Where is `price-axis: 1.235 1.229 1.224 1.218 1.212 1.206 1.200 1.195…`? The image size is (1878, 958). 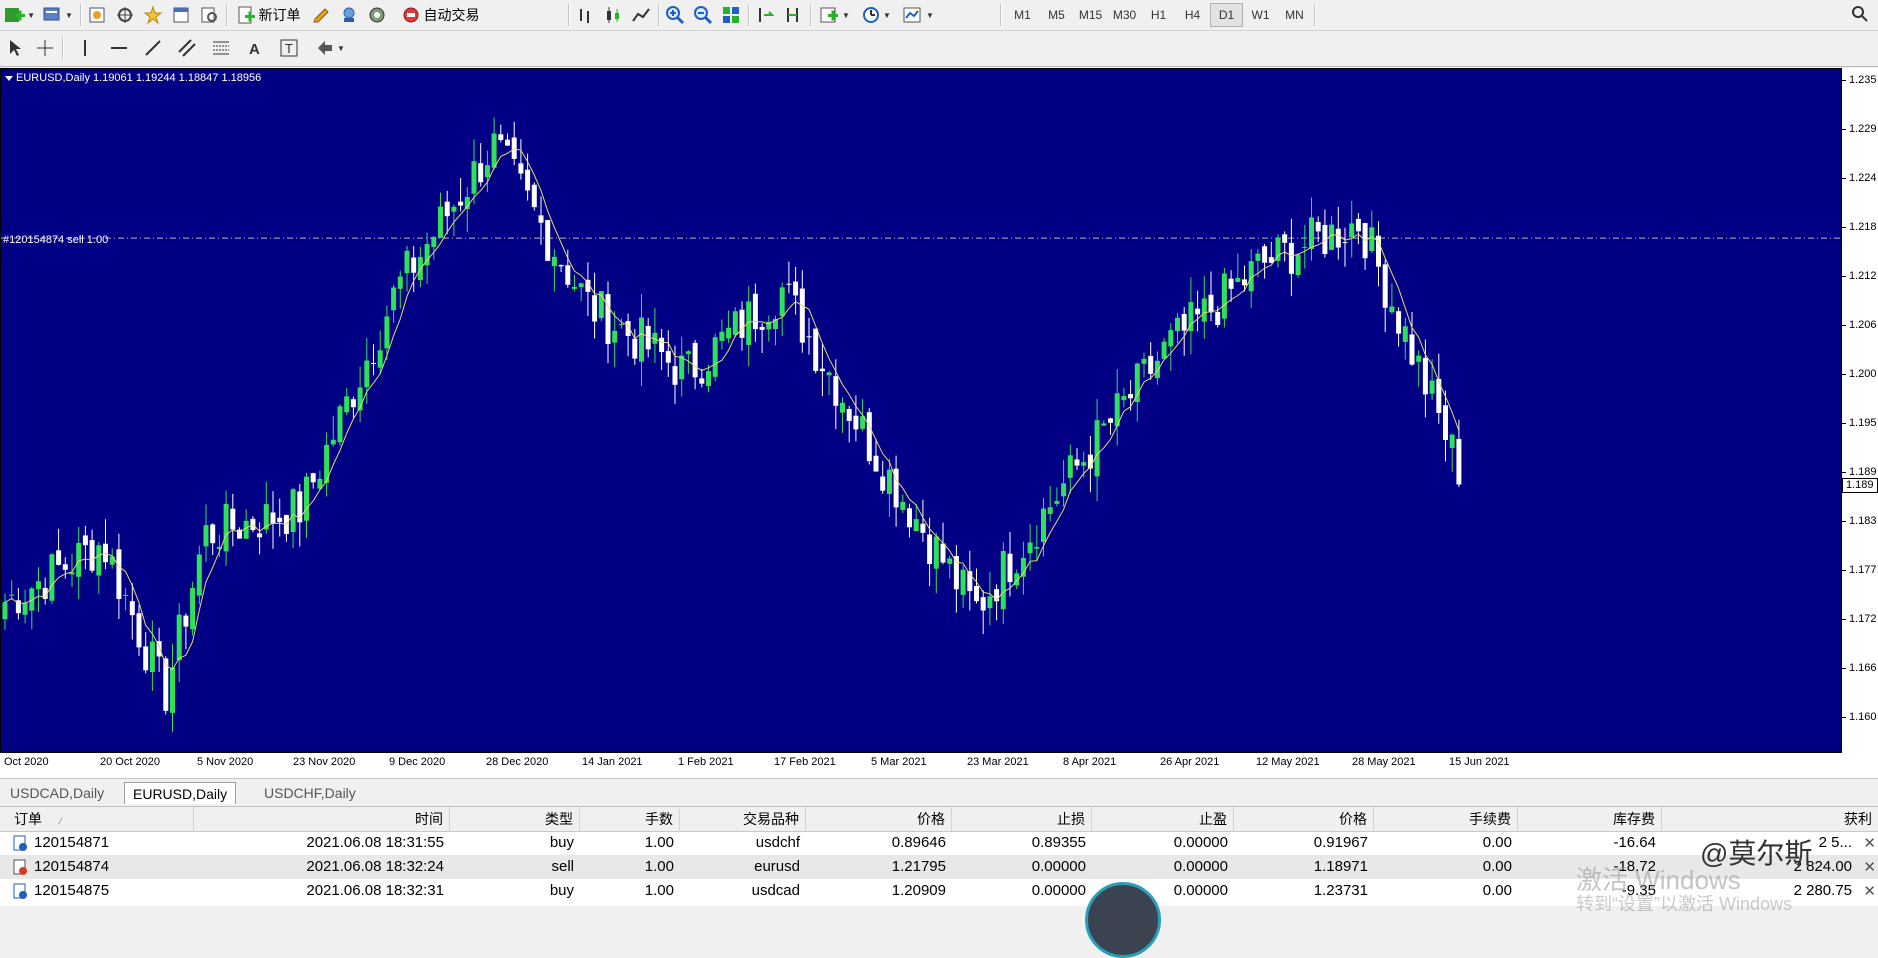 price-axis: 1.235 1.229 1.224 1.218 1.212 1.206 1.200 1.195… is located at coordinates (1860, 410).